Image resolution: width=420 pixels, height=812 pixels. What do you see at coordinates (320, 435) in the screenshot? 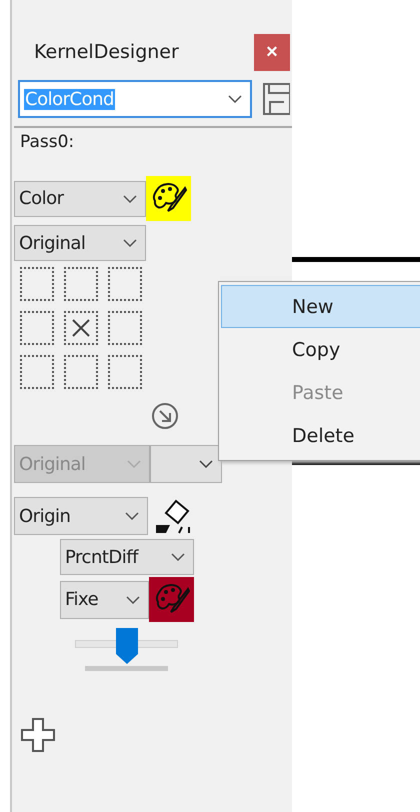
I see `menu-item: Delete` at bounding box center [320, 435].